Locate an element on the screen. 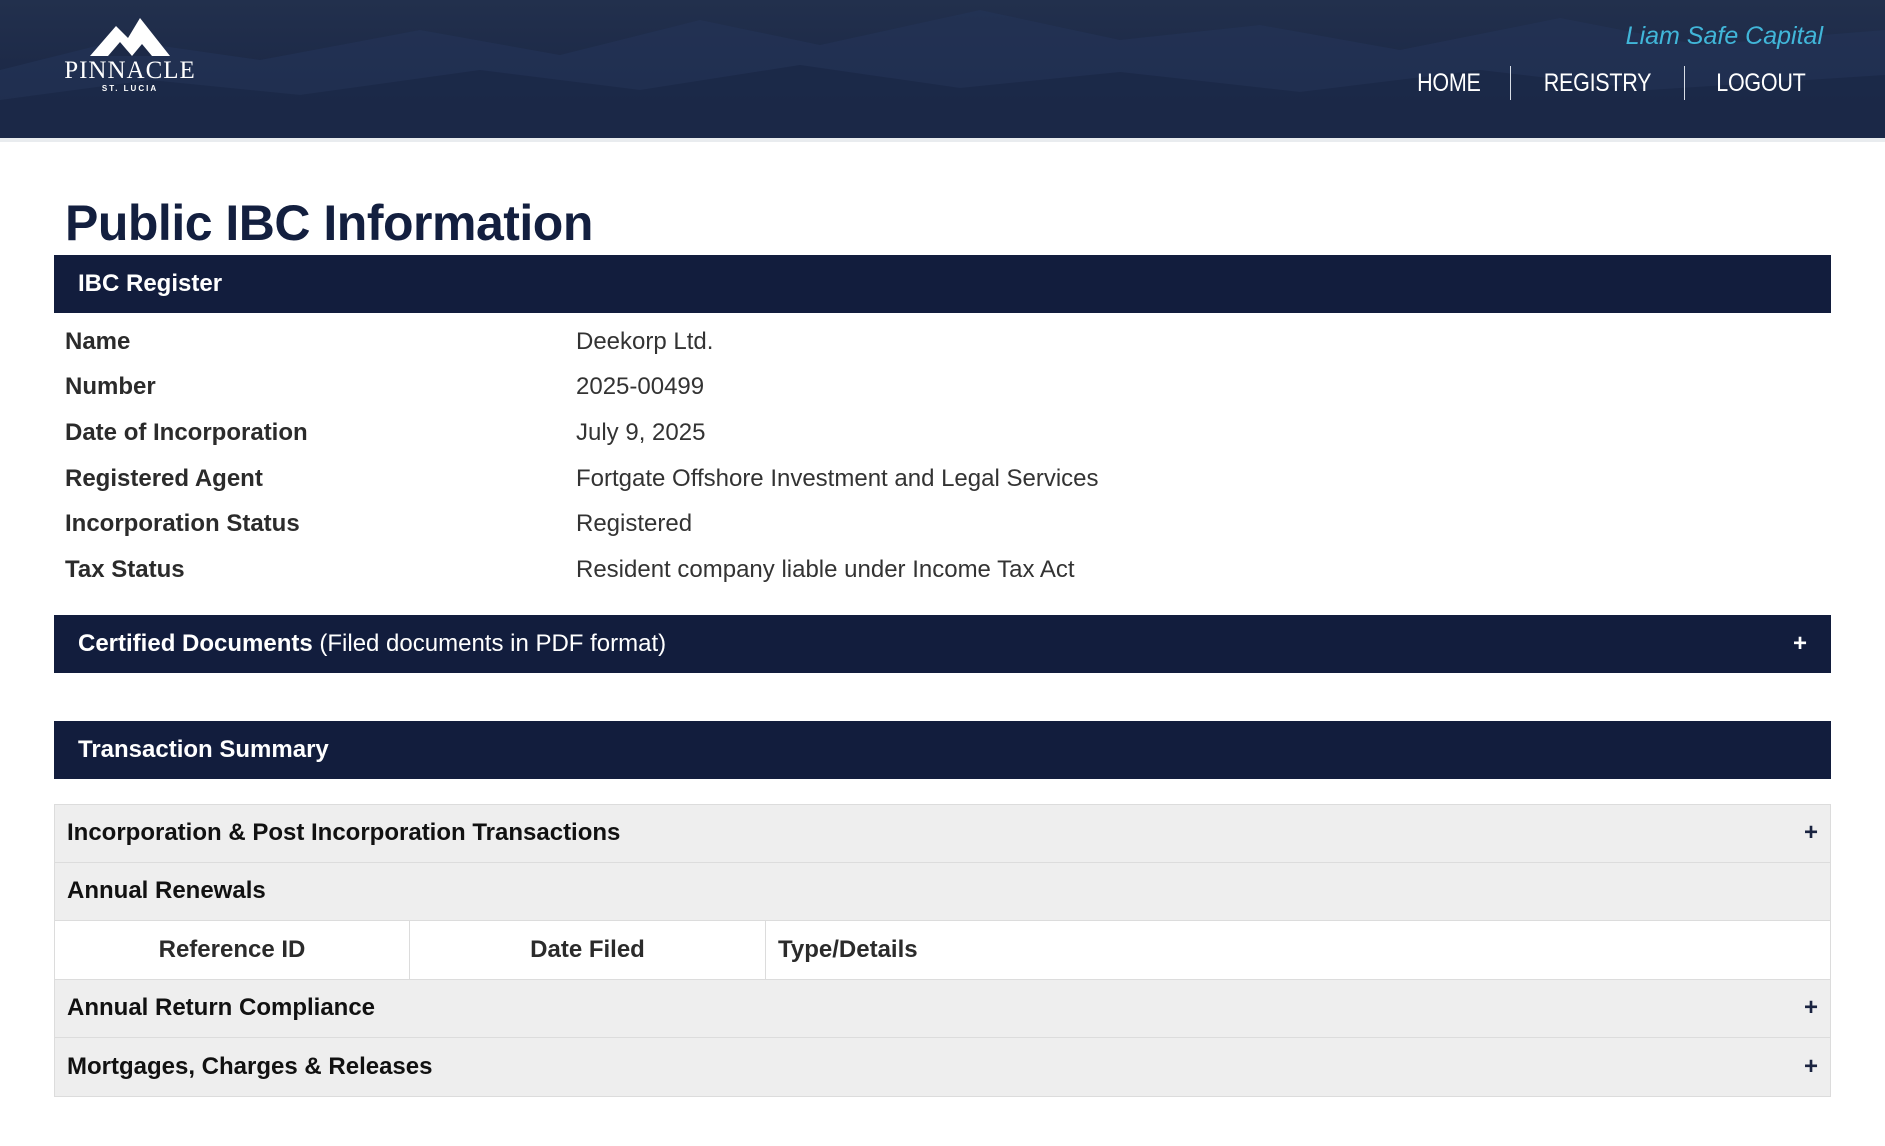 The height and width of the screenshot is (1146, 1885). mortgages-charges-toggle: Mortgages, Charges & Releases + is located at coordinates (942, 1066).